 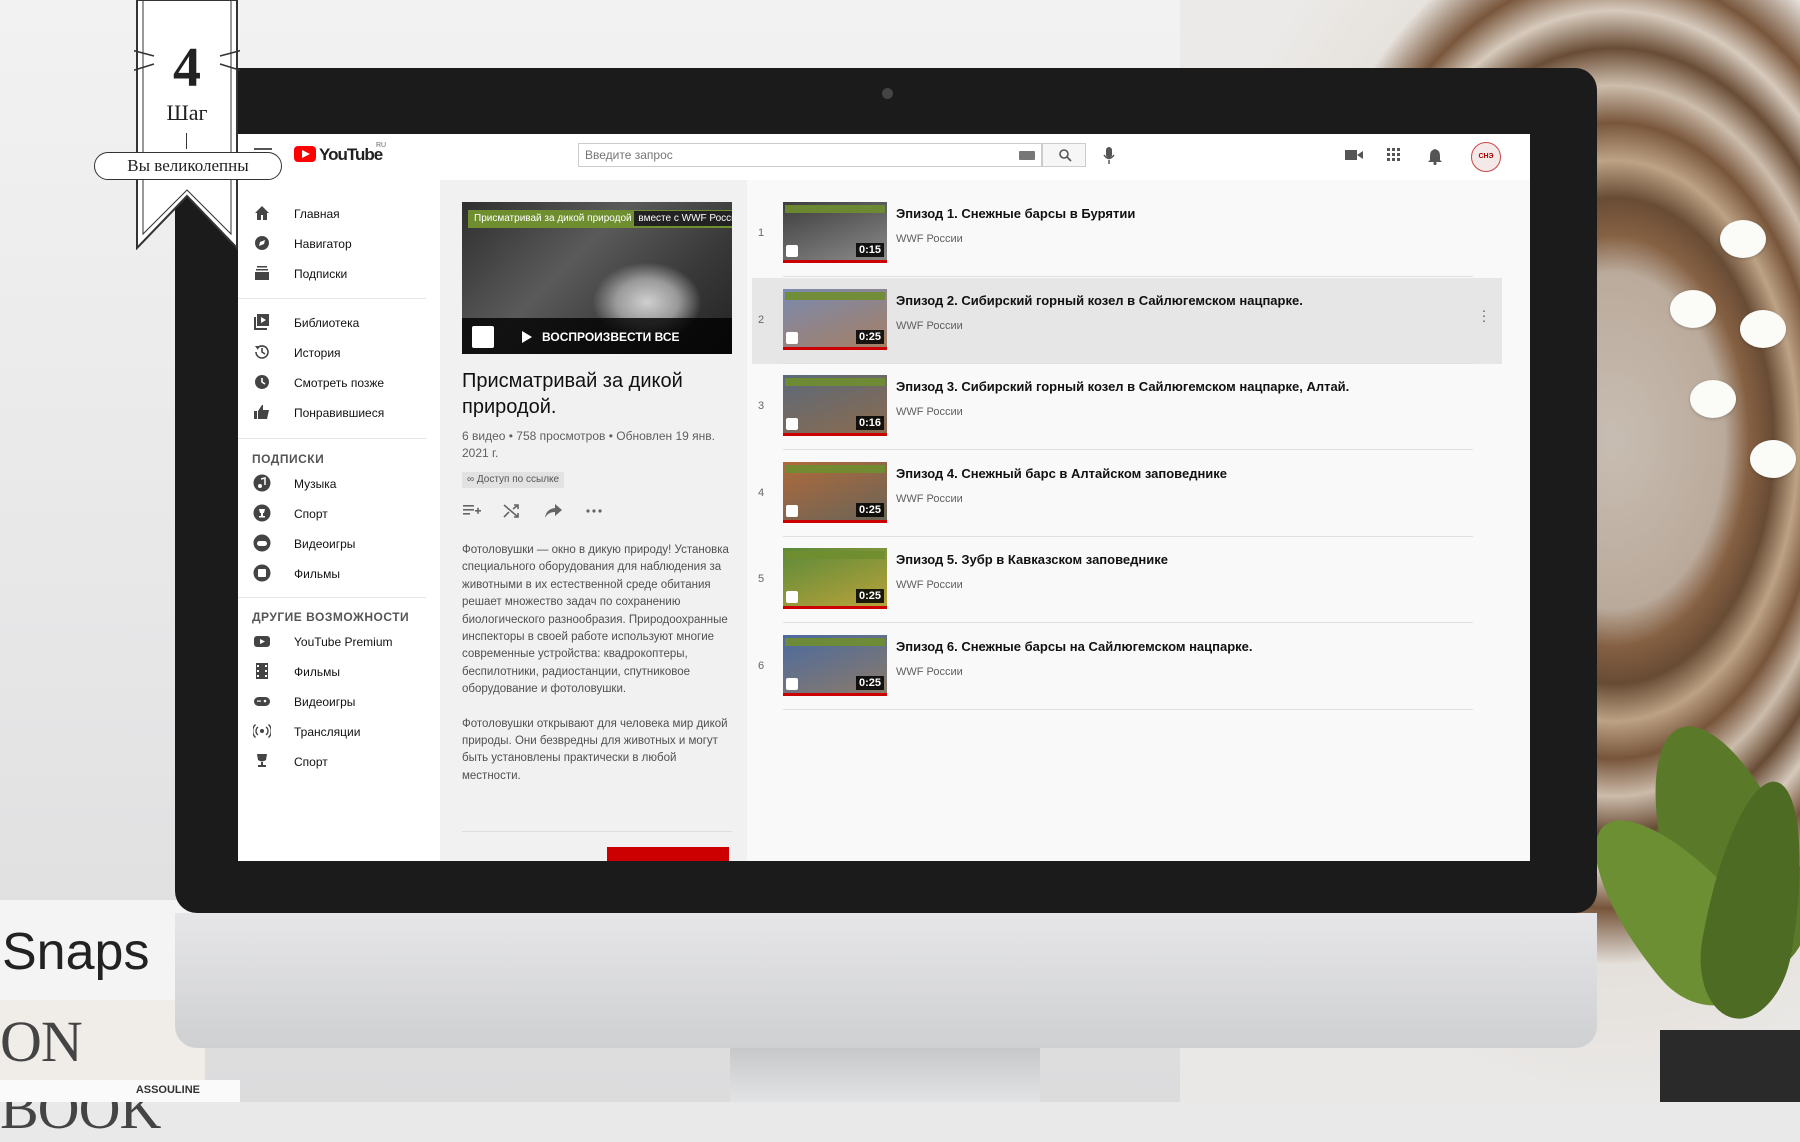 I want to click on section-heading-subscriptions: ПОДПИСКИ, so click(x=288, y=459).